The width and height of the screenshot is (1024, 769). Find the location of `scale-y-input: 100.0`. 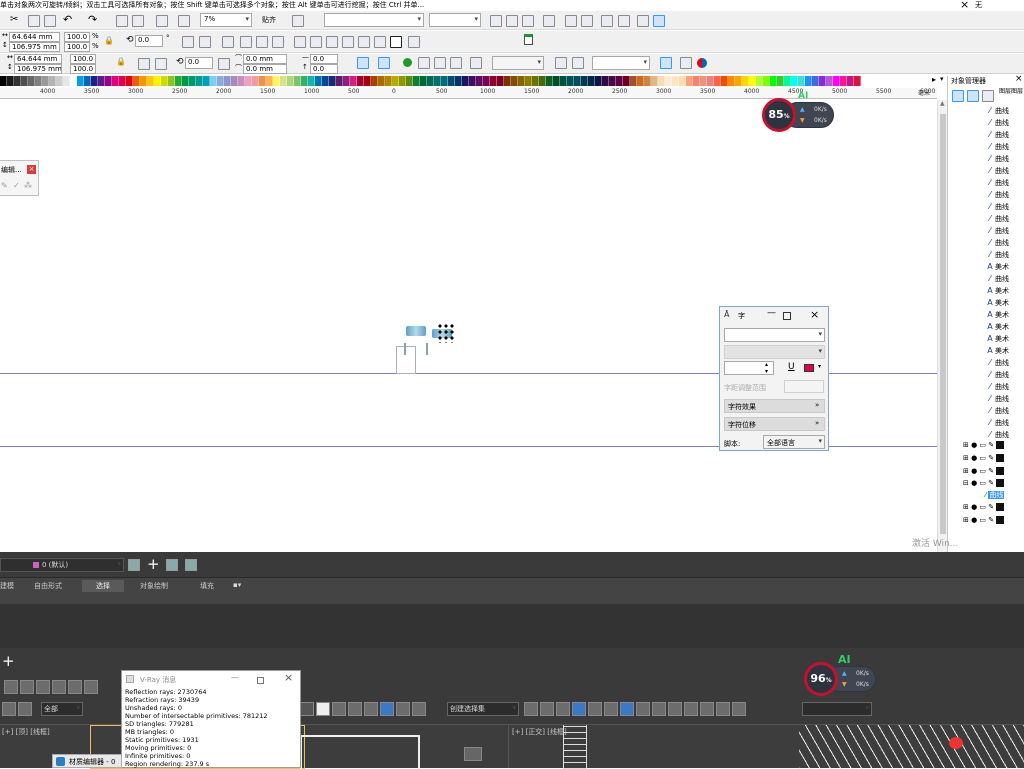

scale-y-input: 100.0 is located at coordinates (83, 69).